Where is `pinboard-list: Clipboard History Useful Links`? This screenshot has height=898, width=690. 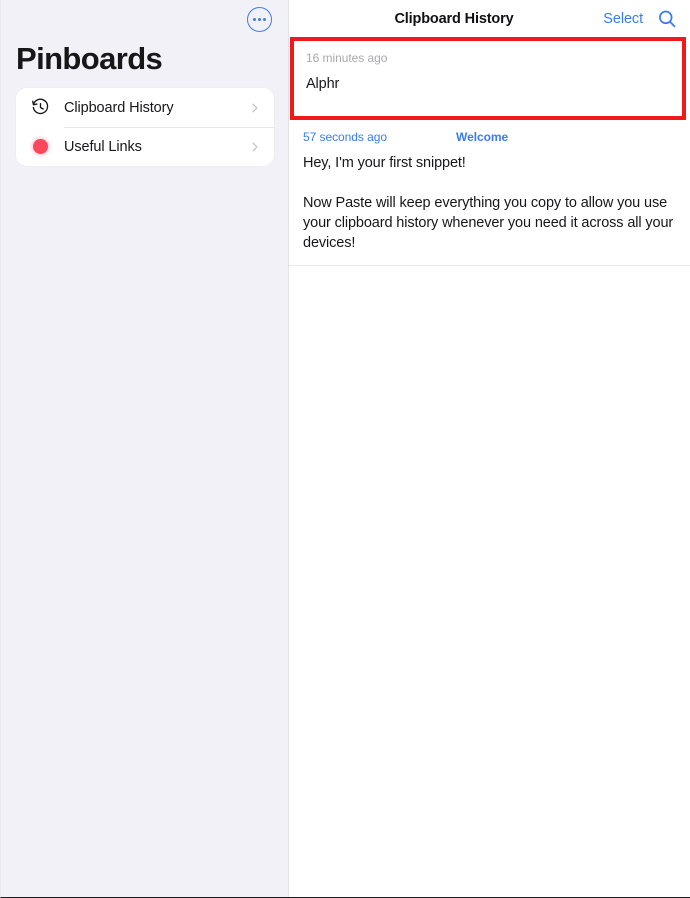
pinboard-list: Clipboard History Useful Links is located at coordinates (145, 127).